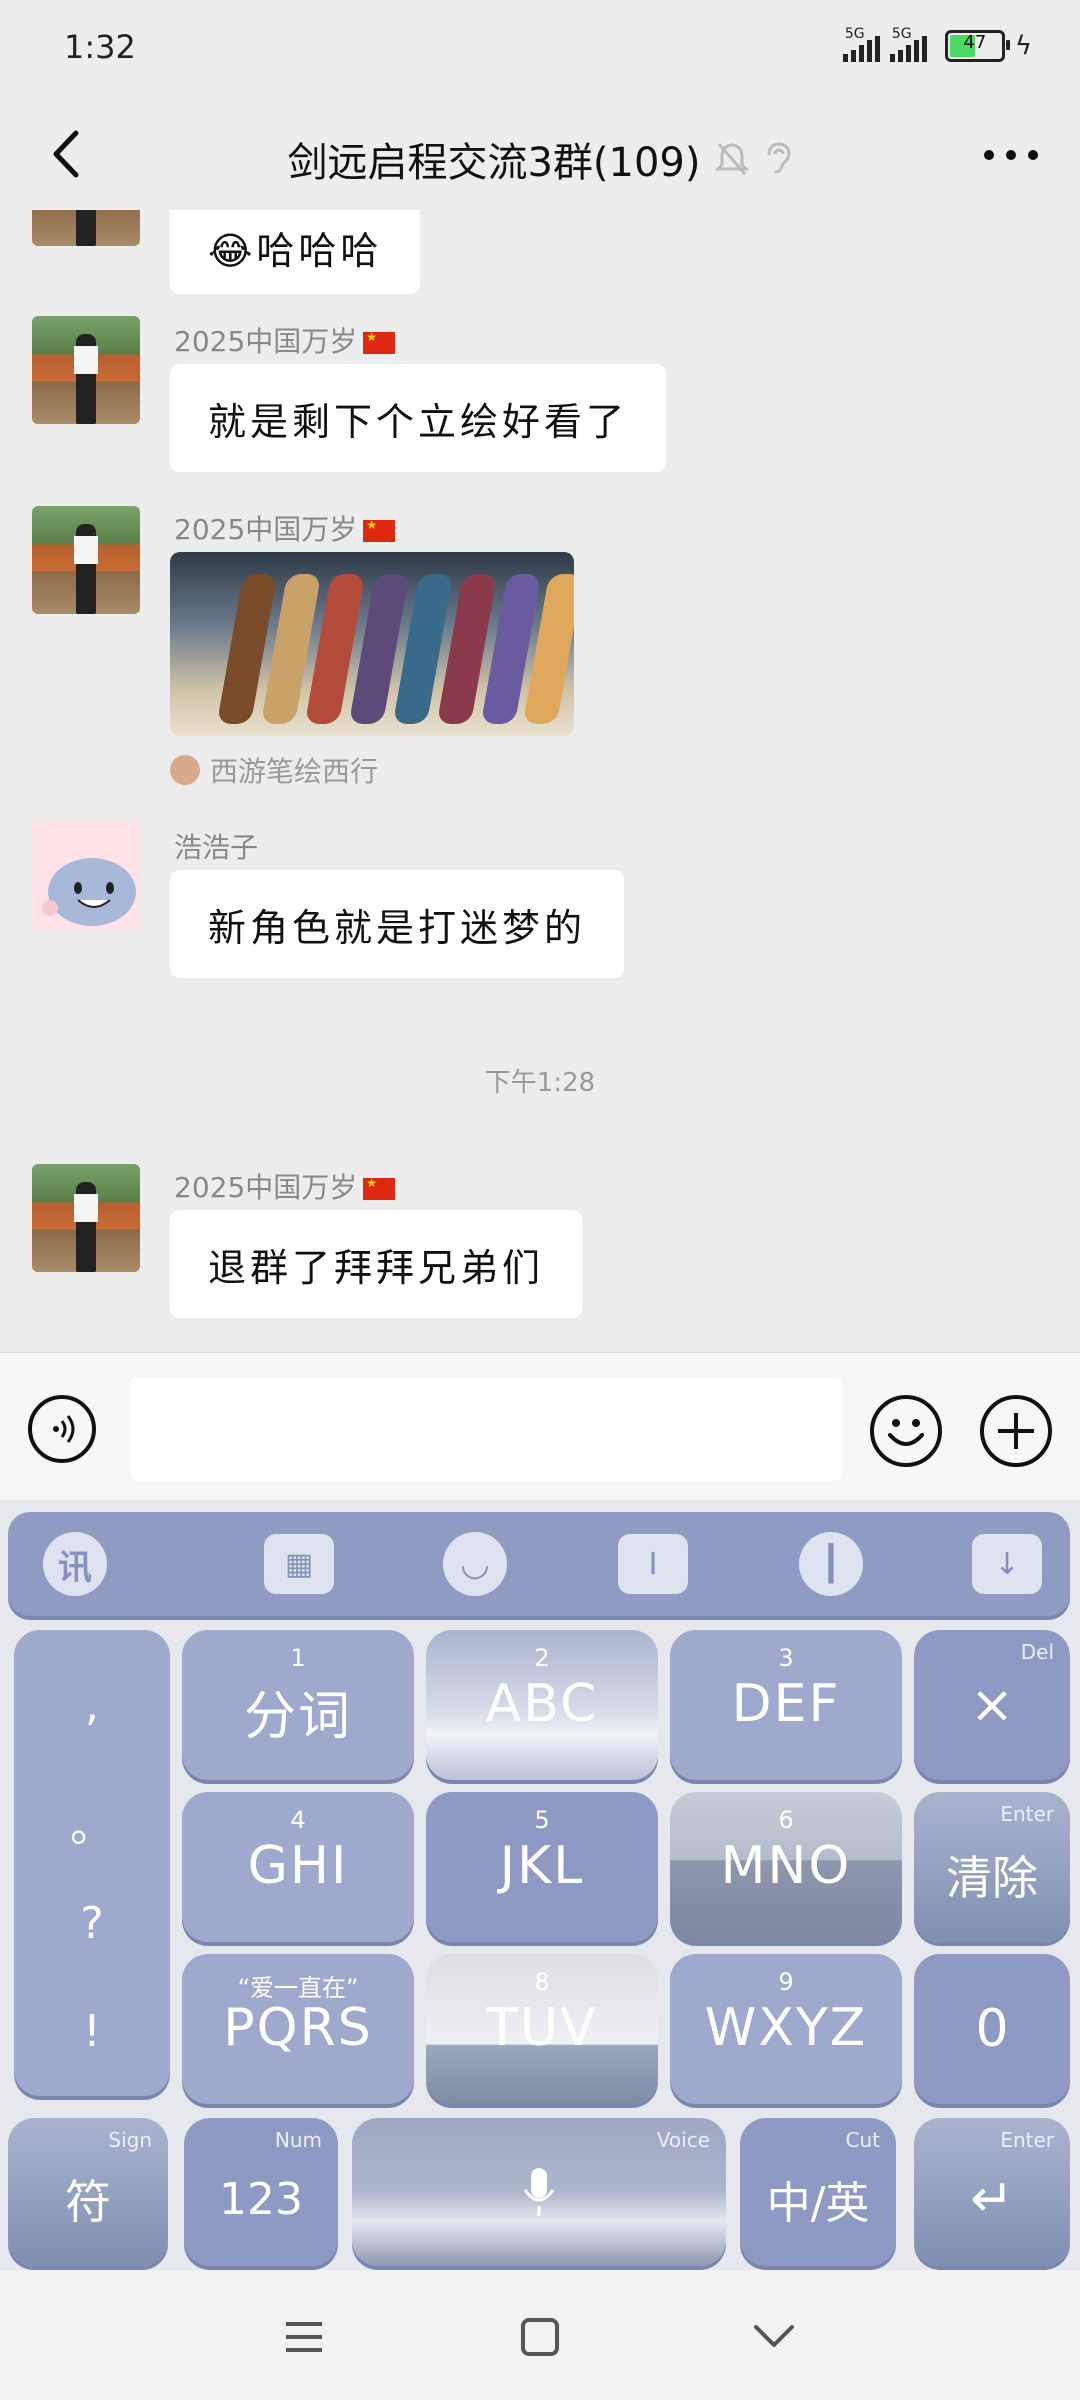  What do you see at coordinates (92, 1863) in the screenshot?
I see `punctuation-column: , 。 ? !` at bounding box center [92, 1863].